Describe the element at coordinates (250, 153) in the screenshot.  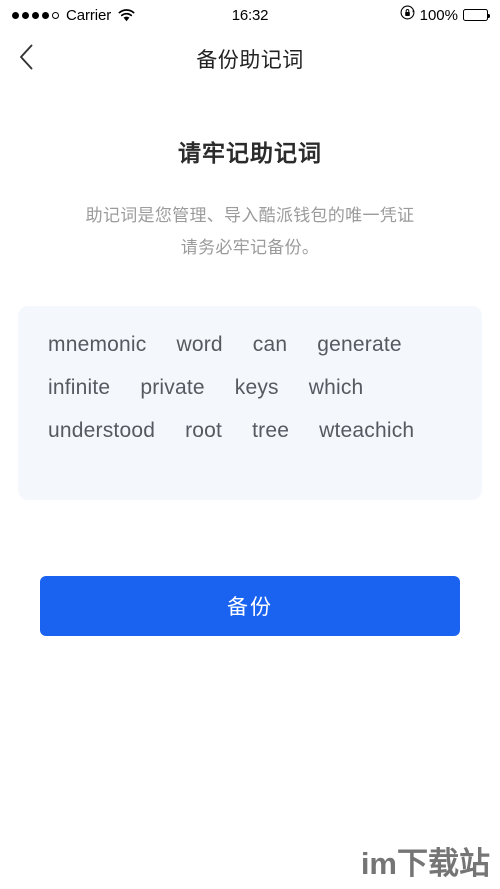
I see `headline: 请牢记助记词` at that location.